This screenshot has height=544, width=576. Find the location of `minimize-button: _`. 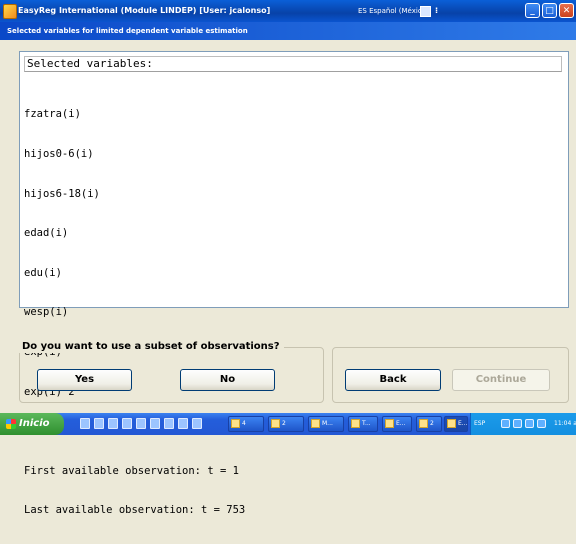

minimize-button: _ is located at coordinates (532, 10).